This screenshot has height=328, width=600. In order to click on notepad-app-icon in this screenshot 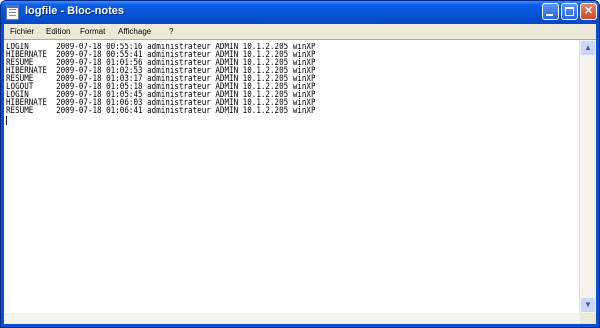, I will do `click(12, 12)`.